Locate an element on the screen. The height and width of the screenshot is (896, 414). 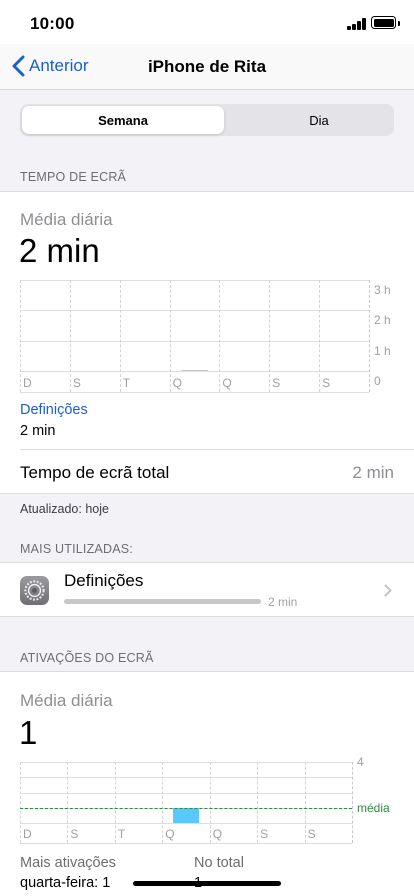
y-tick-label: 4 is located at coordinates (360, 762).